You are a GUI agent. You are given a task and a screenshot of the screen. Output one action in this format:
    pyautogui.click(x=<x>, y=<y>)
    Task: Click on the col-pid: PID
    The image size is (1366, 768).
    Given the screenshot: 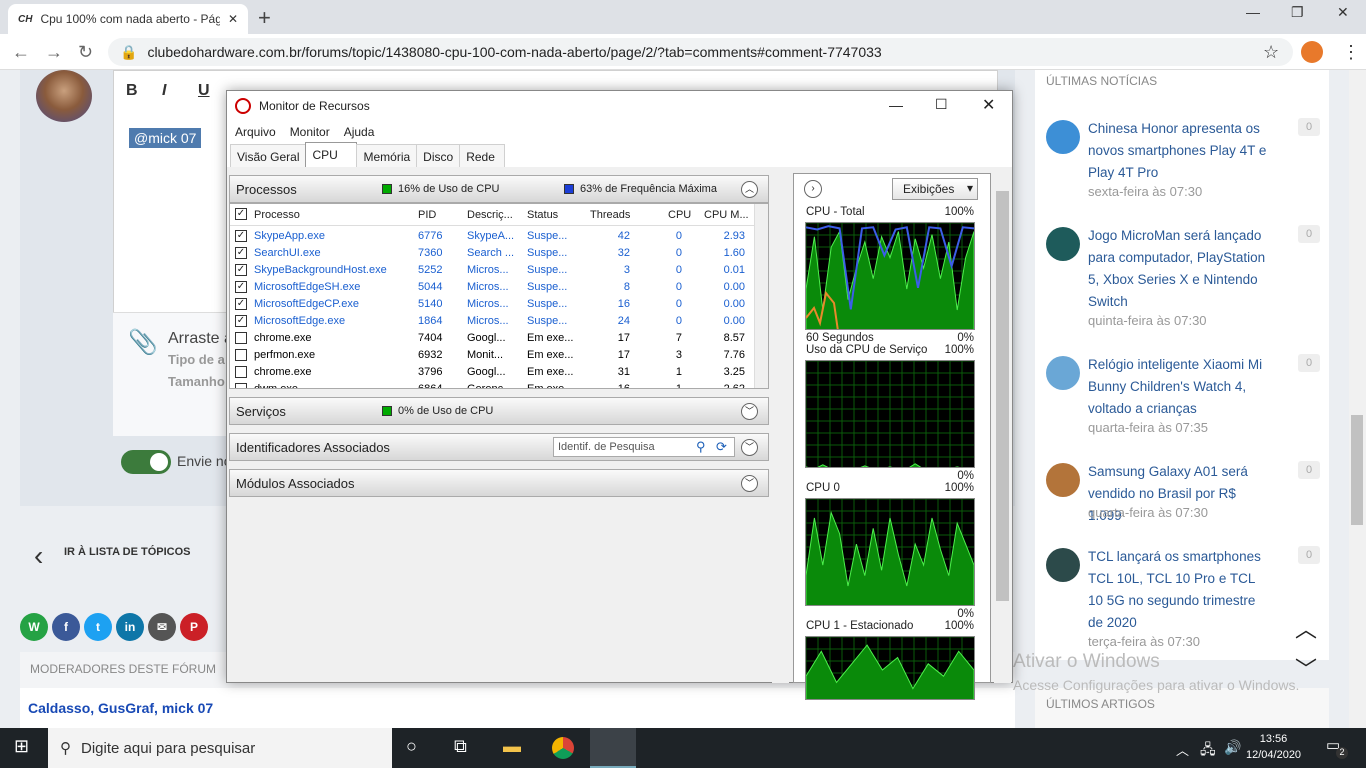 What is the action you would take?
    pyautogui.click(x=427, y=215)
    